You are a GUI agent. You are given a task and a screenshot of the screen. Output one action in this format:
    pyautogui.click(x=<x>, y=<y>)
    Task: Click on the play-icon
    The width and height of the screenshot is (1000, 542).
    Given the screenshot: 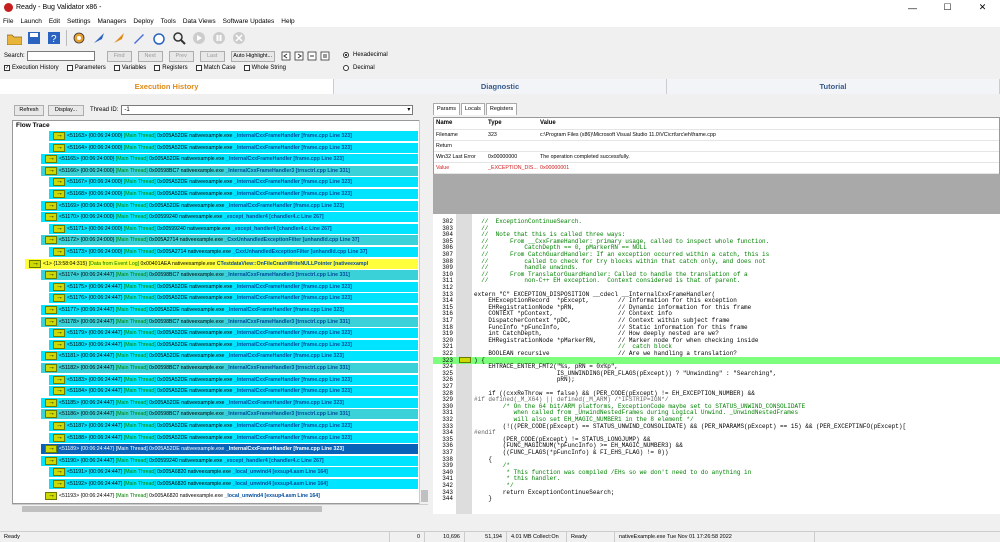 What is the action you would take?
    pyautogui.click(x=199, y=38)
    